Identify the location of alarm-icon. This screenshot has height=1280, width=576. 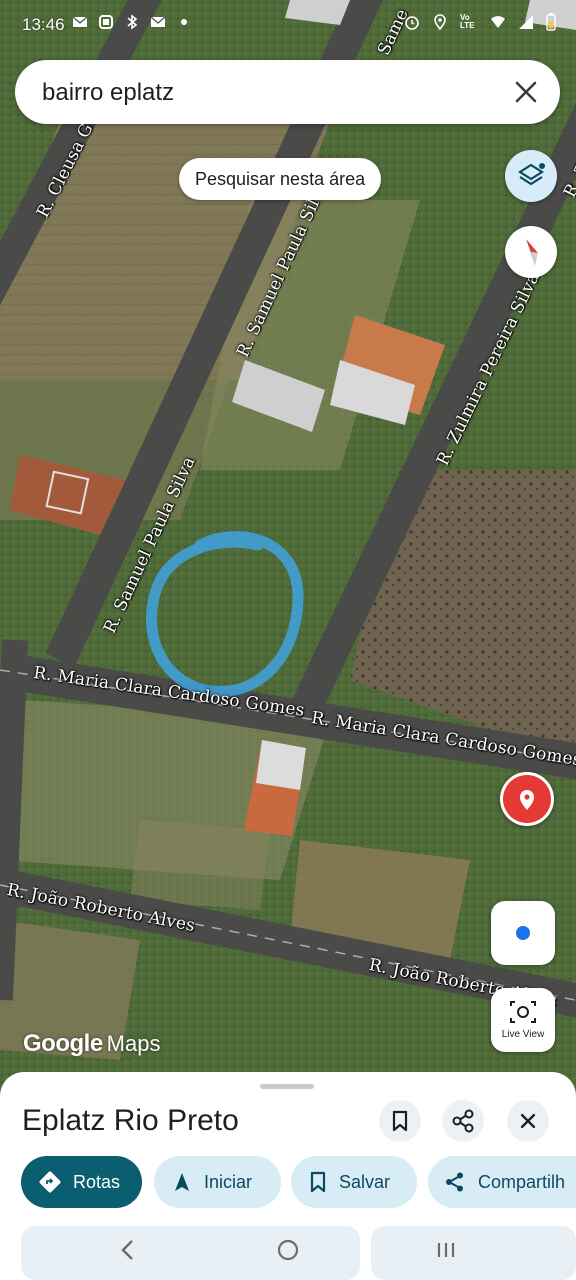
(412, 23).